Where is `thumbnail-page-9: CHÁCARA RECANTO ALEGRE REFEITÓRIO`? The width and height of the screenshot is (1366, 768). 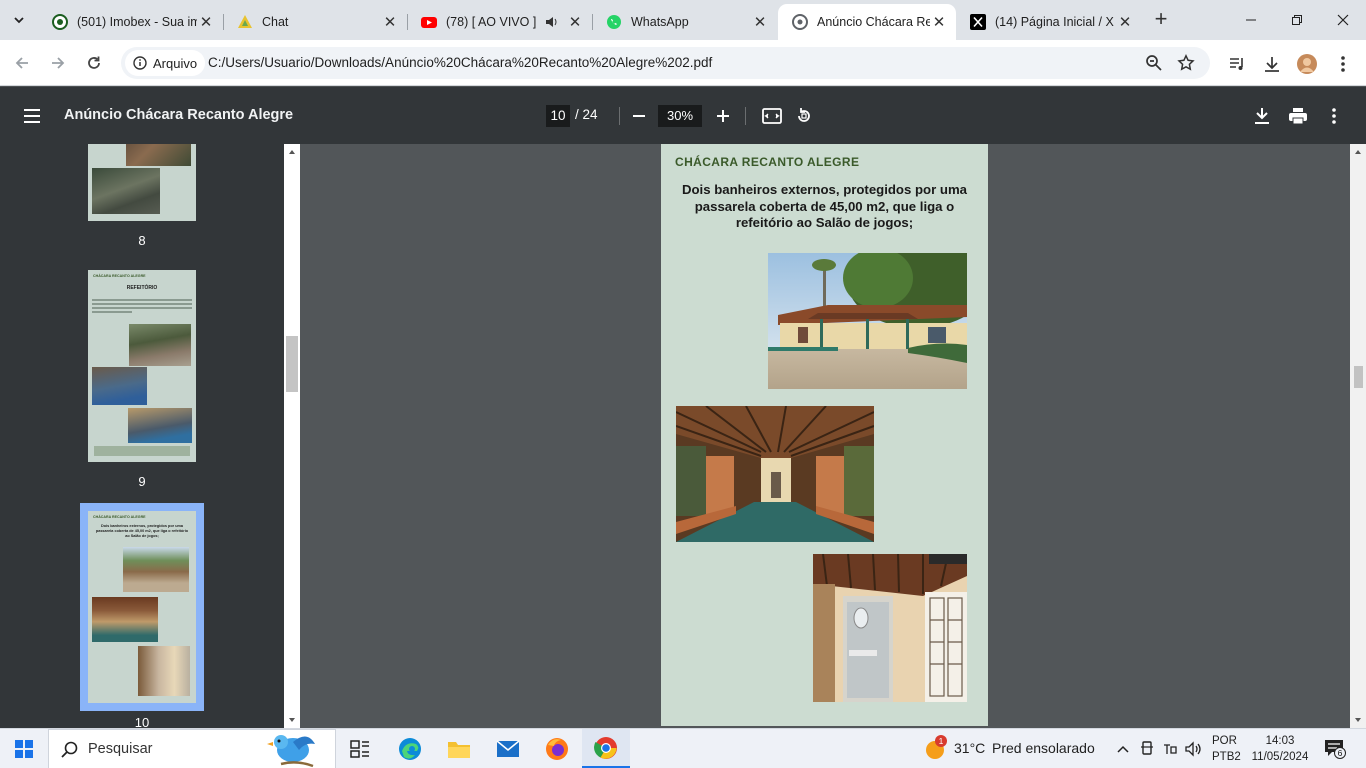 thumbnail-page-9: CHÁCARA RECANTO ALEGRE REFEITÓRIO is located at coordinates (142, 366).